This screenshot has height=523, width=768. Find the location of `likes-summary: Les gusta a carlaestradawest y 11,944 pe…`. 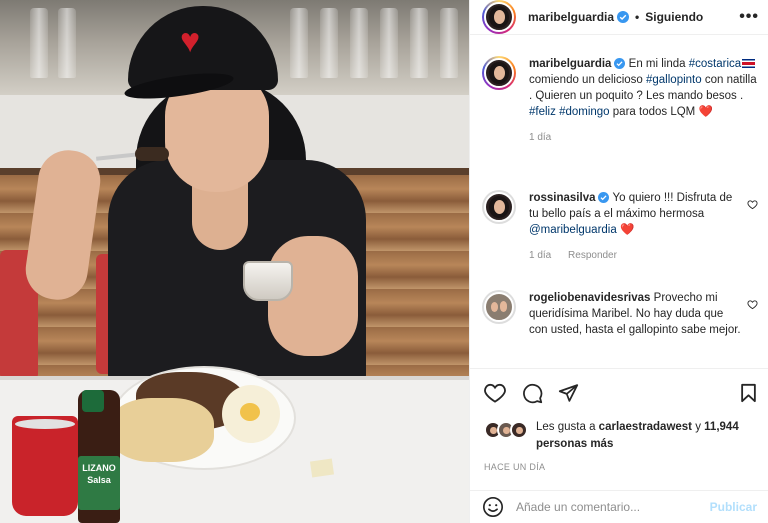

likes-summary: Les gusta a carlaestradawest y 11,944 pe… is located at coordinates (624, 436).